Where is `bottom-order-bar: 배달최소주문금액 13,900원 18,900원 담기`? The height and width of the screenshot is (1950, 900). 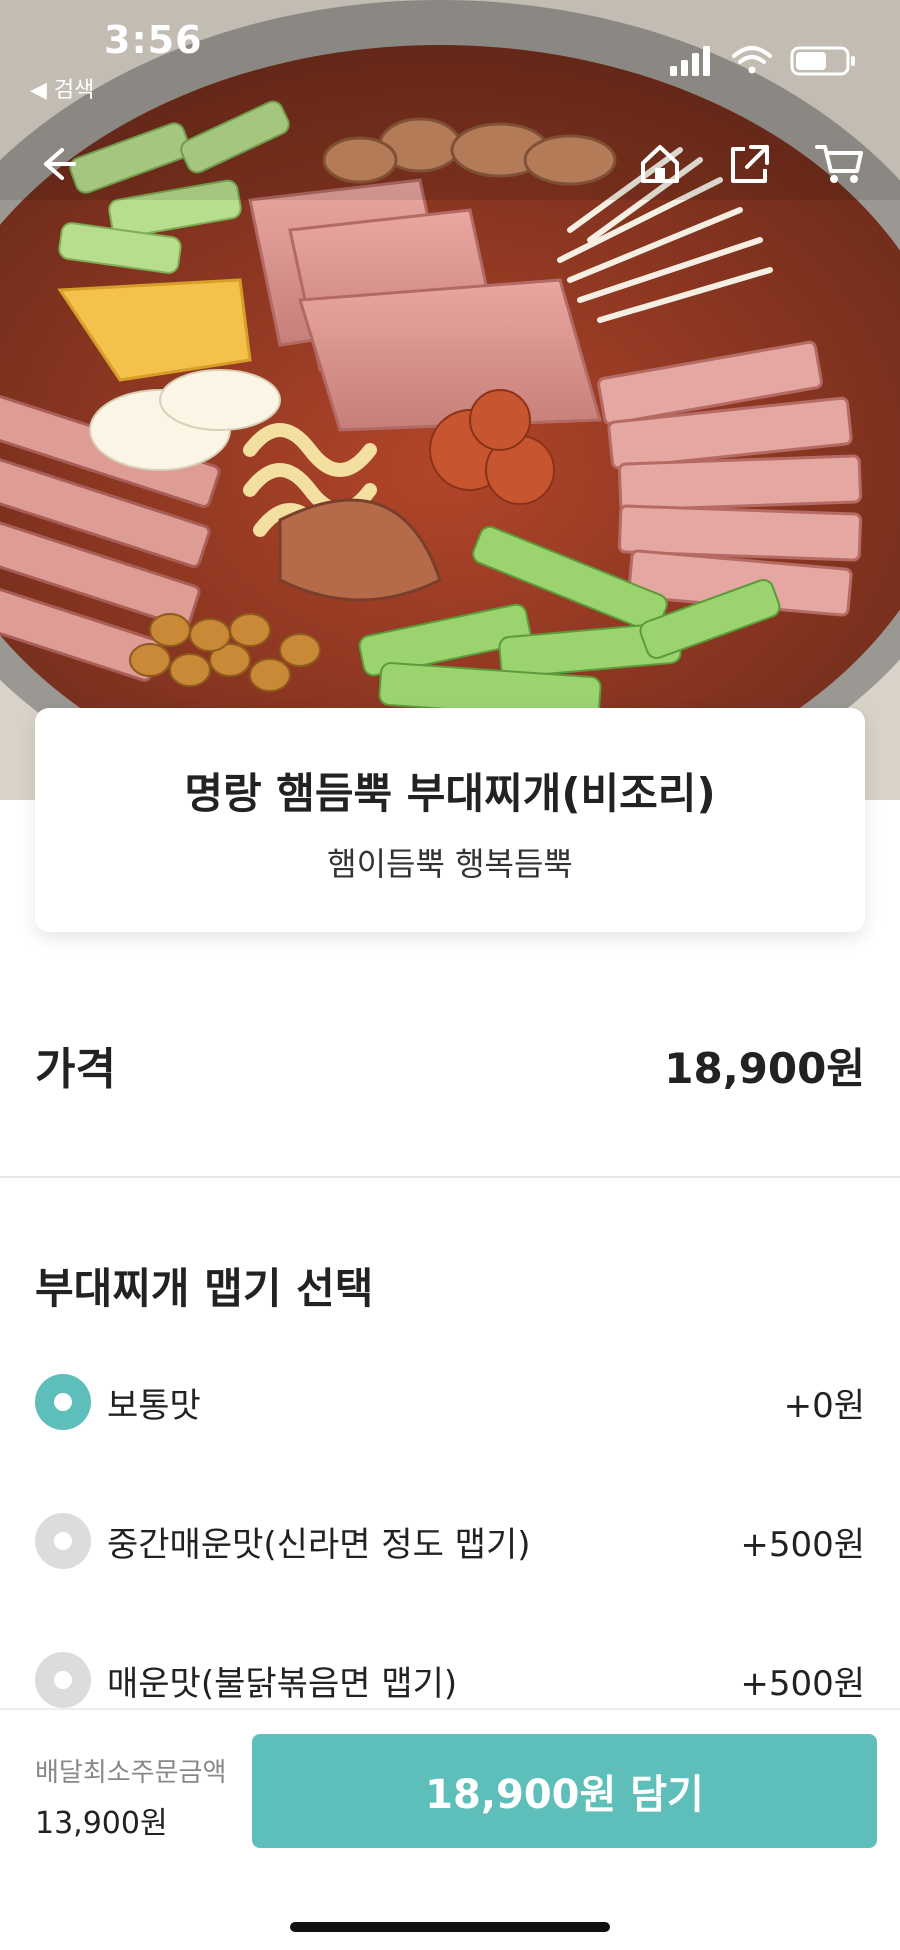 bottom-order-bar: 배달최소주문금액 13,900원 18,900원 담기 is located at coordinates (450, 1829).